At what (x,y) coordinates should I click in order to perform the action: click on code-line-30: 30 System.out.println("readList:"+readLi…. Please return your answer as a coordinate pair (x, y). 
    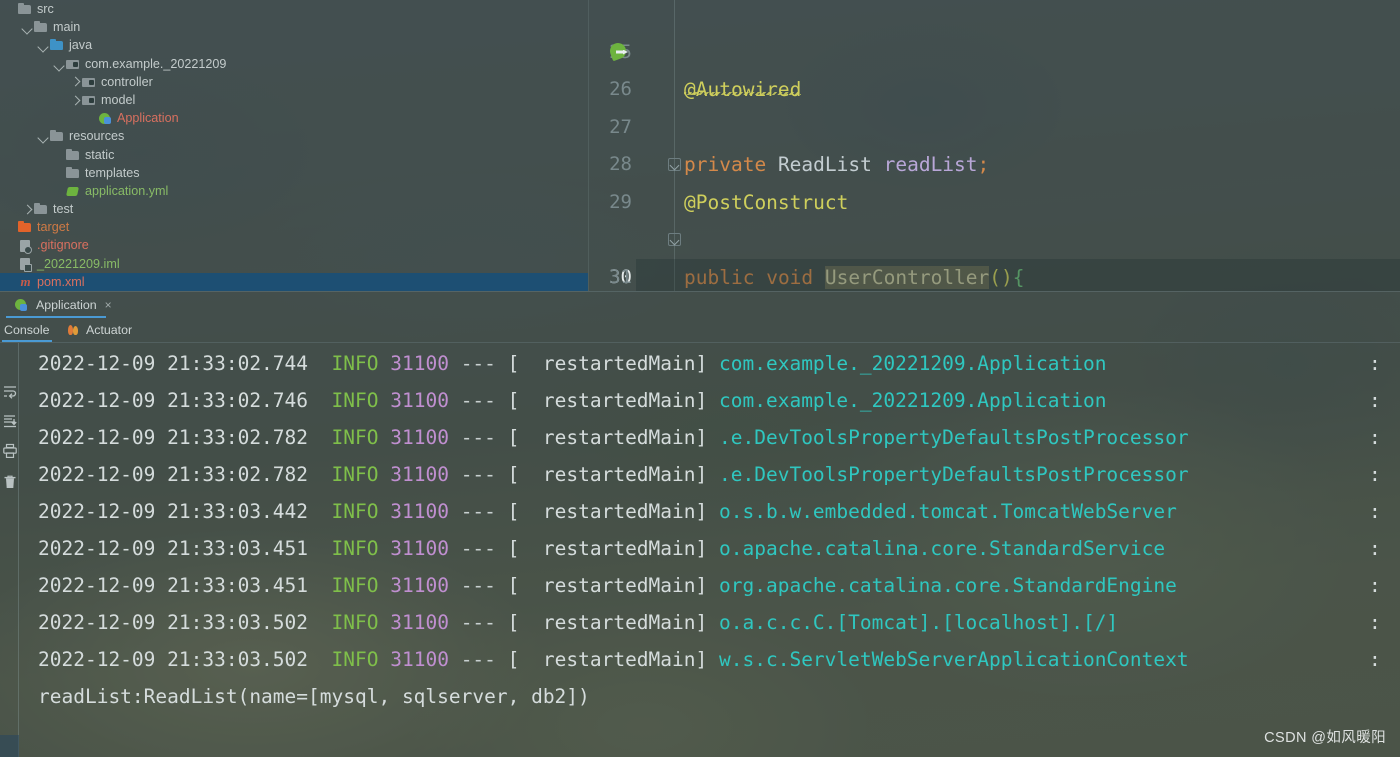
    Looking at the image, I should click on (994, 237).